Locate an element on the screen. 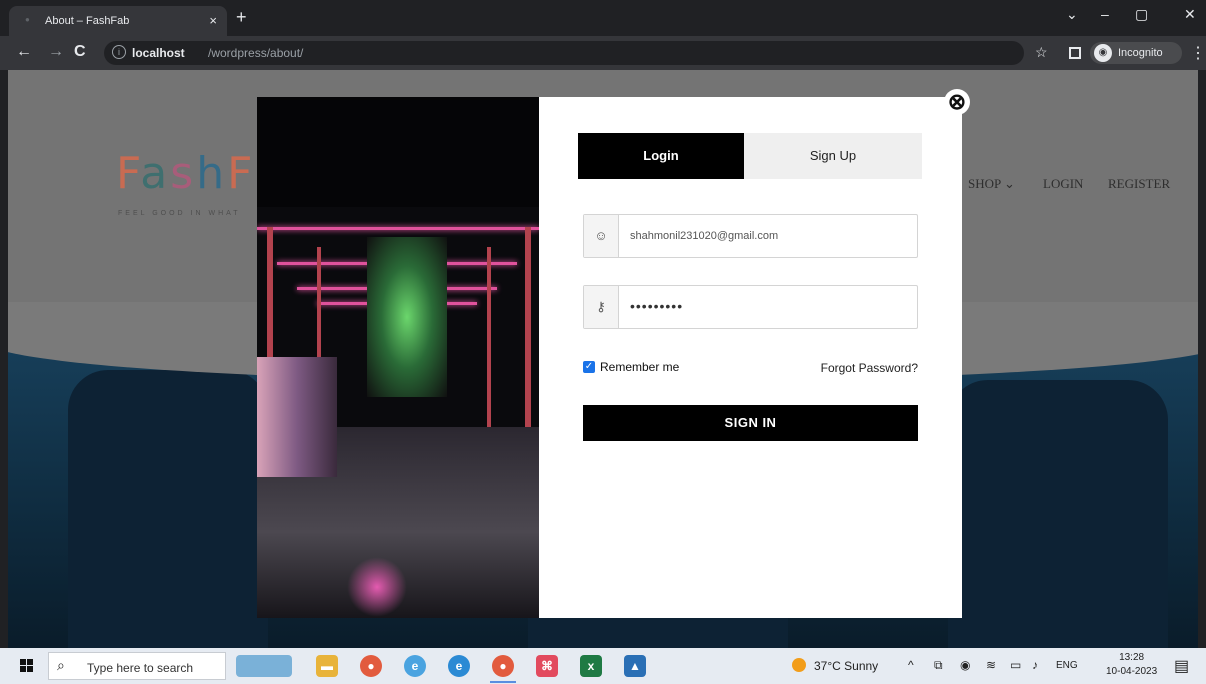  browser-tab: ● About – FashFab × is located at coordinates (118, 21).